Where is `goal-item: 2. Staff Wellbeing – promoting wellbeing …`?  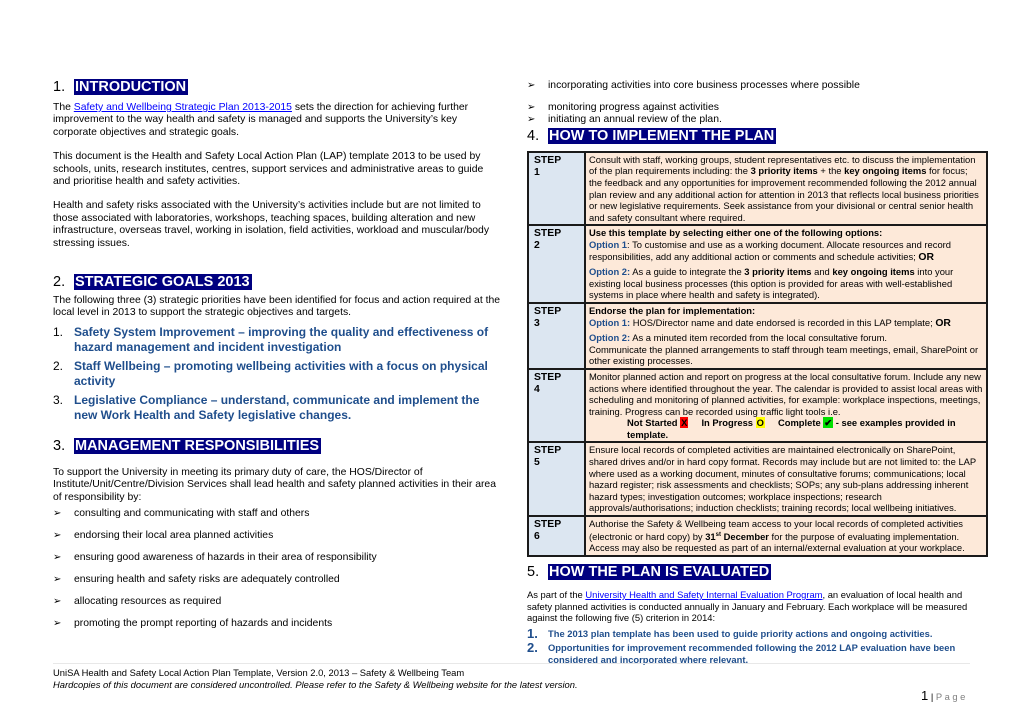 goal-item: 2. Staff Wellbeing – promoting wellbeing … is located at coordinates (270, 373).